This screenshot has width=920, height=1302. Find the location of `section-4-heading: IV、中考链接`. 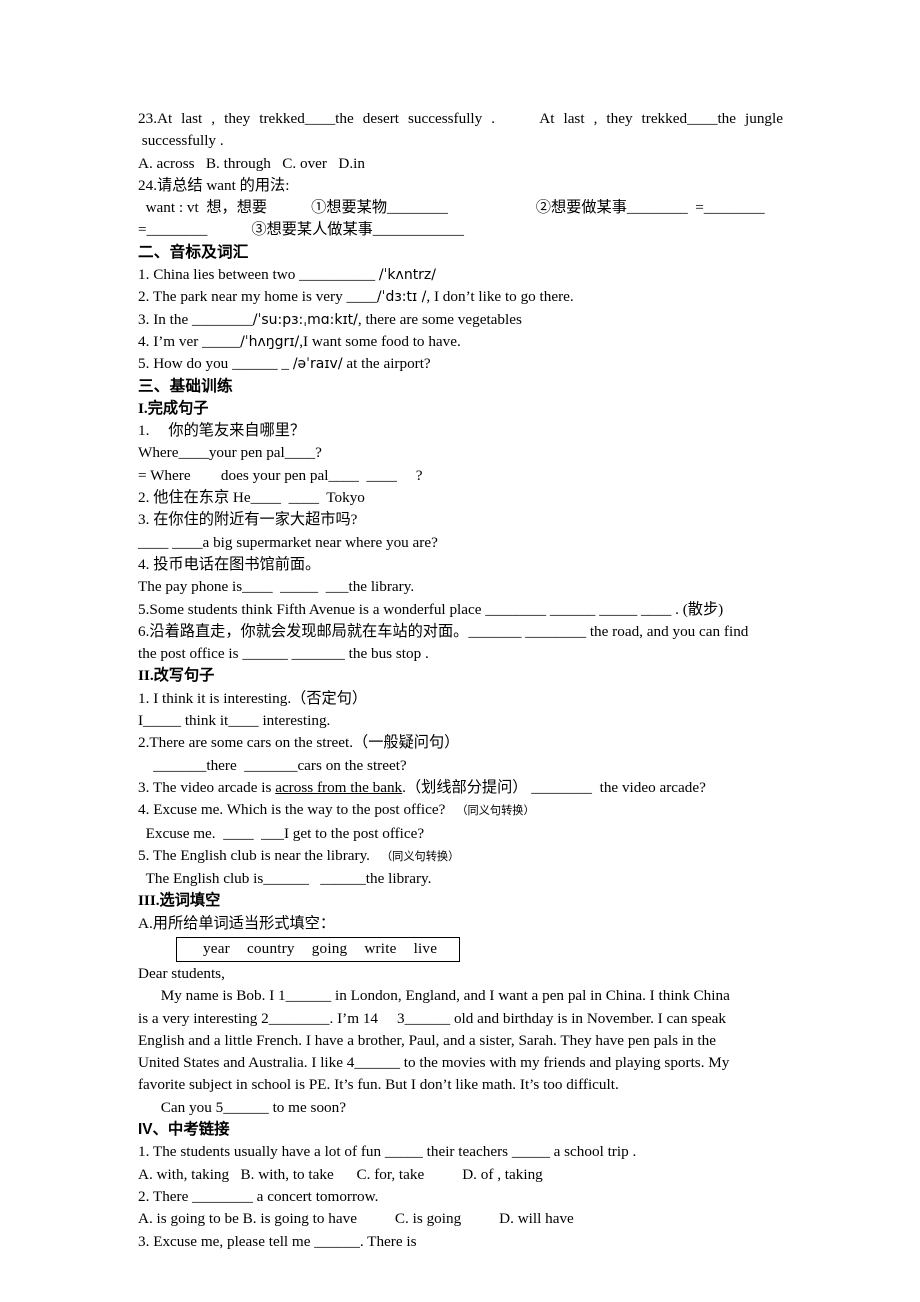

section-4-heading: IV、中考链接 is located at coordinates (460, 1130).